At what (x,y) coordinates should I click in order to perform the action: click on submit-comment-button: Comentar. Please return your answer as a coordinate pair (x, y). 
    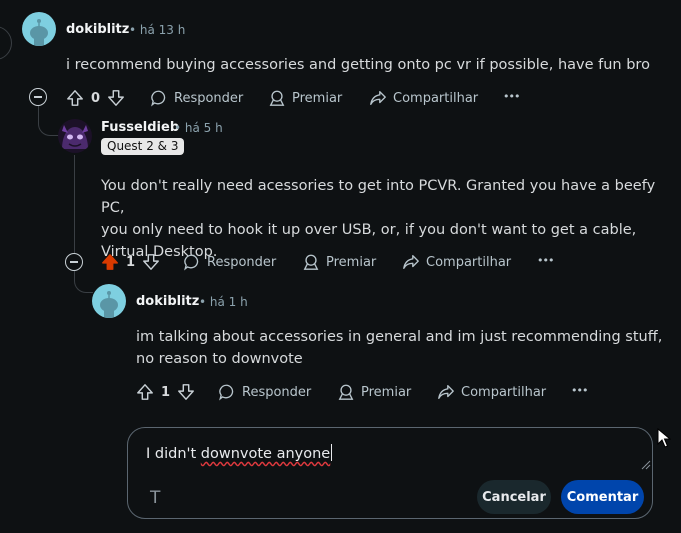
    Looking at the image, I should click on (602, 497).